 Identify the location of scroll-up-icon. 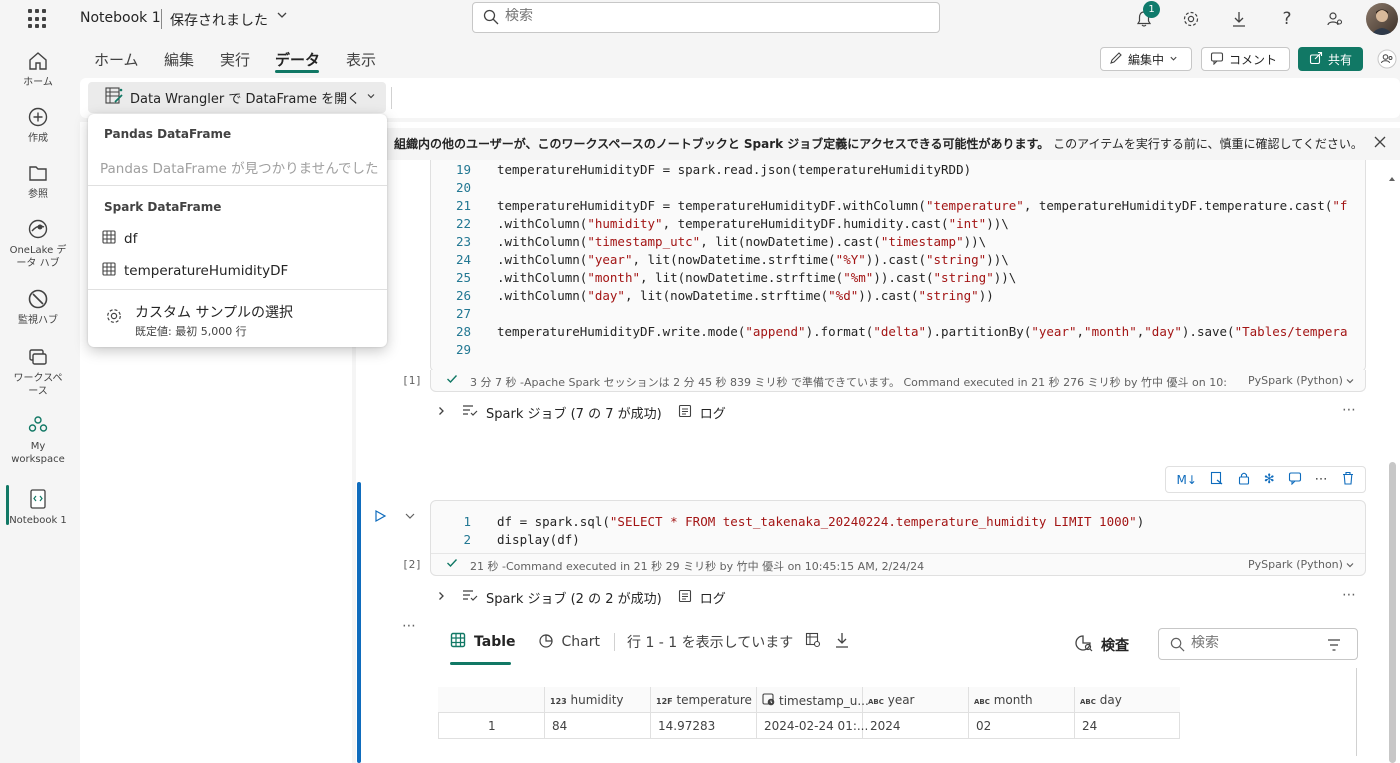
(1391, 176).